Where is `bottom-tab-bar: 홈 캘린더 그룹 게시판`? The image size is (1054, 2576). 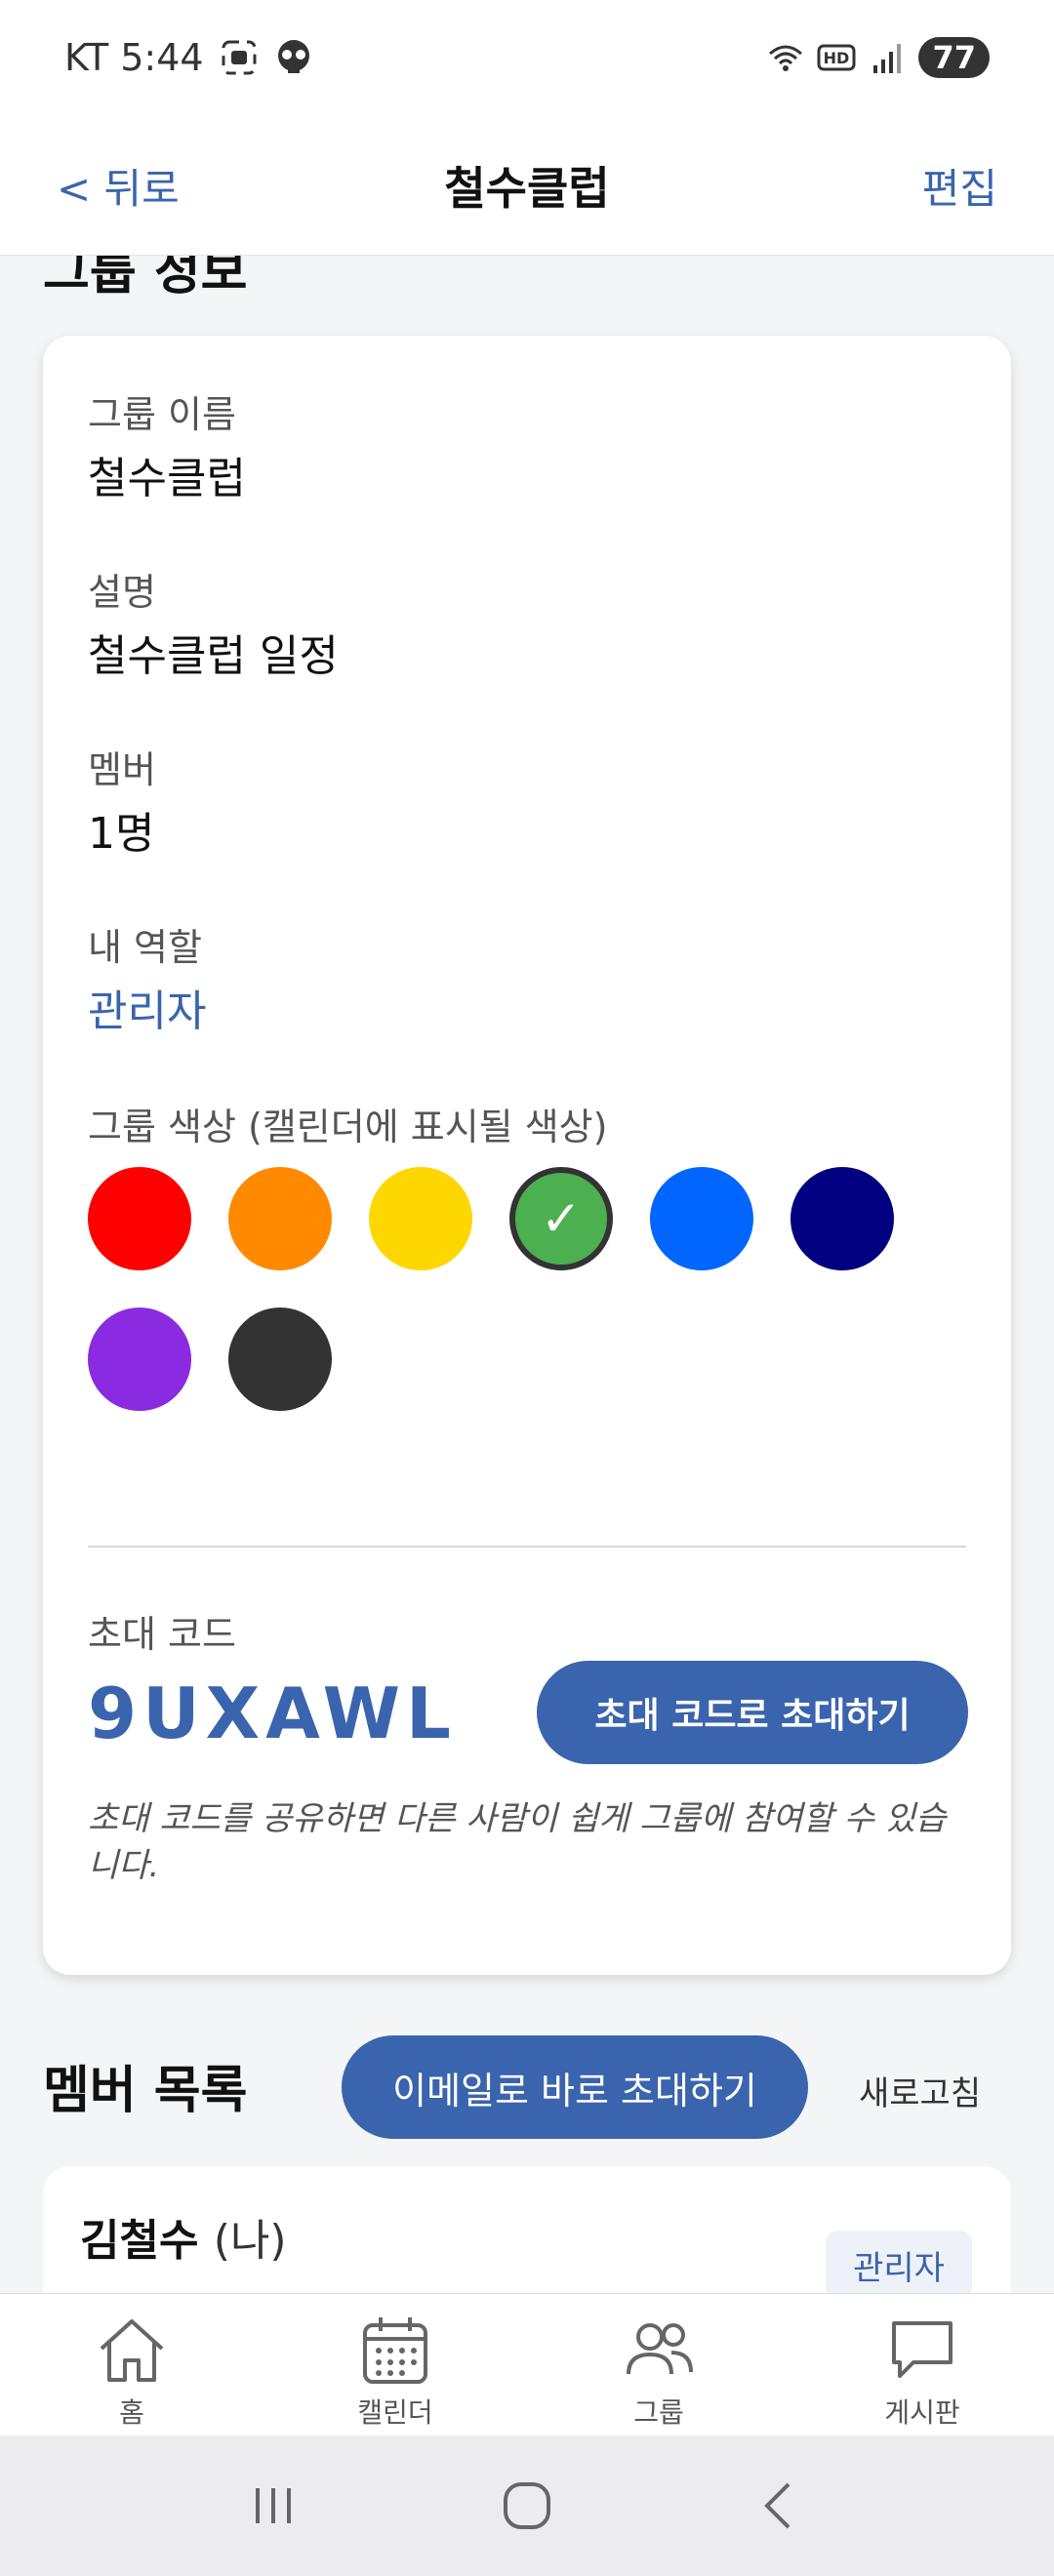 bottom-tab-bar: 홈 캘린더 그룹 게시판 is located at coordinates (527, 2364).